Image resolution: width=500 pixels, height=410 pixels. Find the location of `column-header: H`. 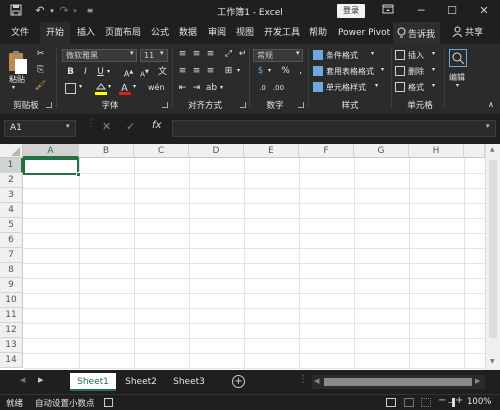

column-header: H is located at coordinates (436, 151).